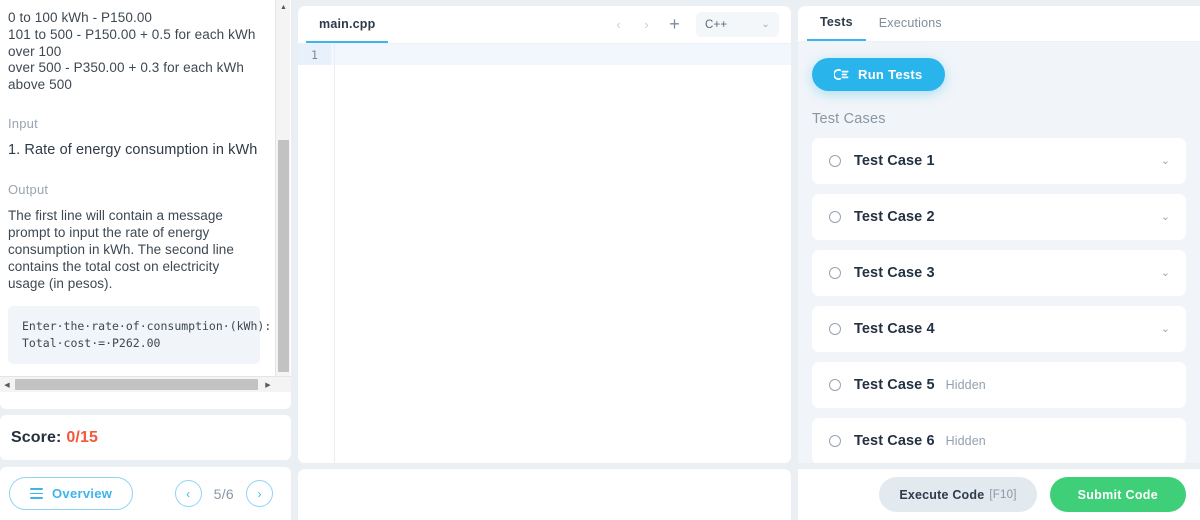  Describe the element at coordinates (894, 272) in the screenshot. I see `test-case-label: Test Case 3` at that location.